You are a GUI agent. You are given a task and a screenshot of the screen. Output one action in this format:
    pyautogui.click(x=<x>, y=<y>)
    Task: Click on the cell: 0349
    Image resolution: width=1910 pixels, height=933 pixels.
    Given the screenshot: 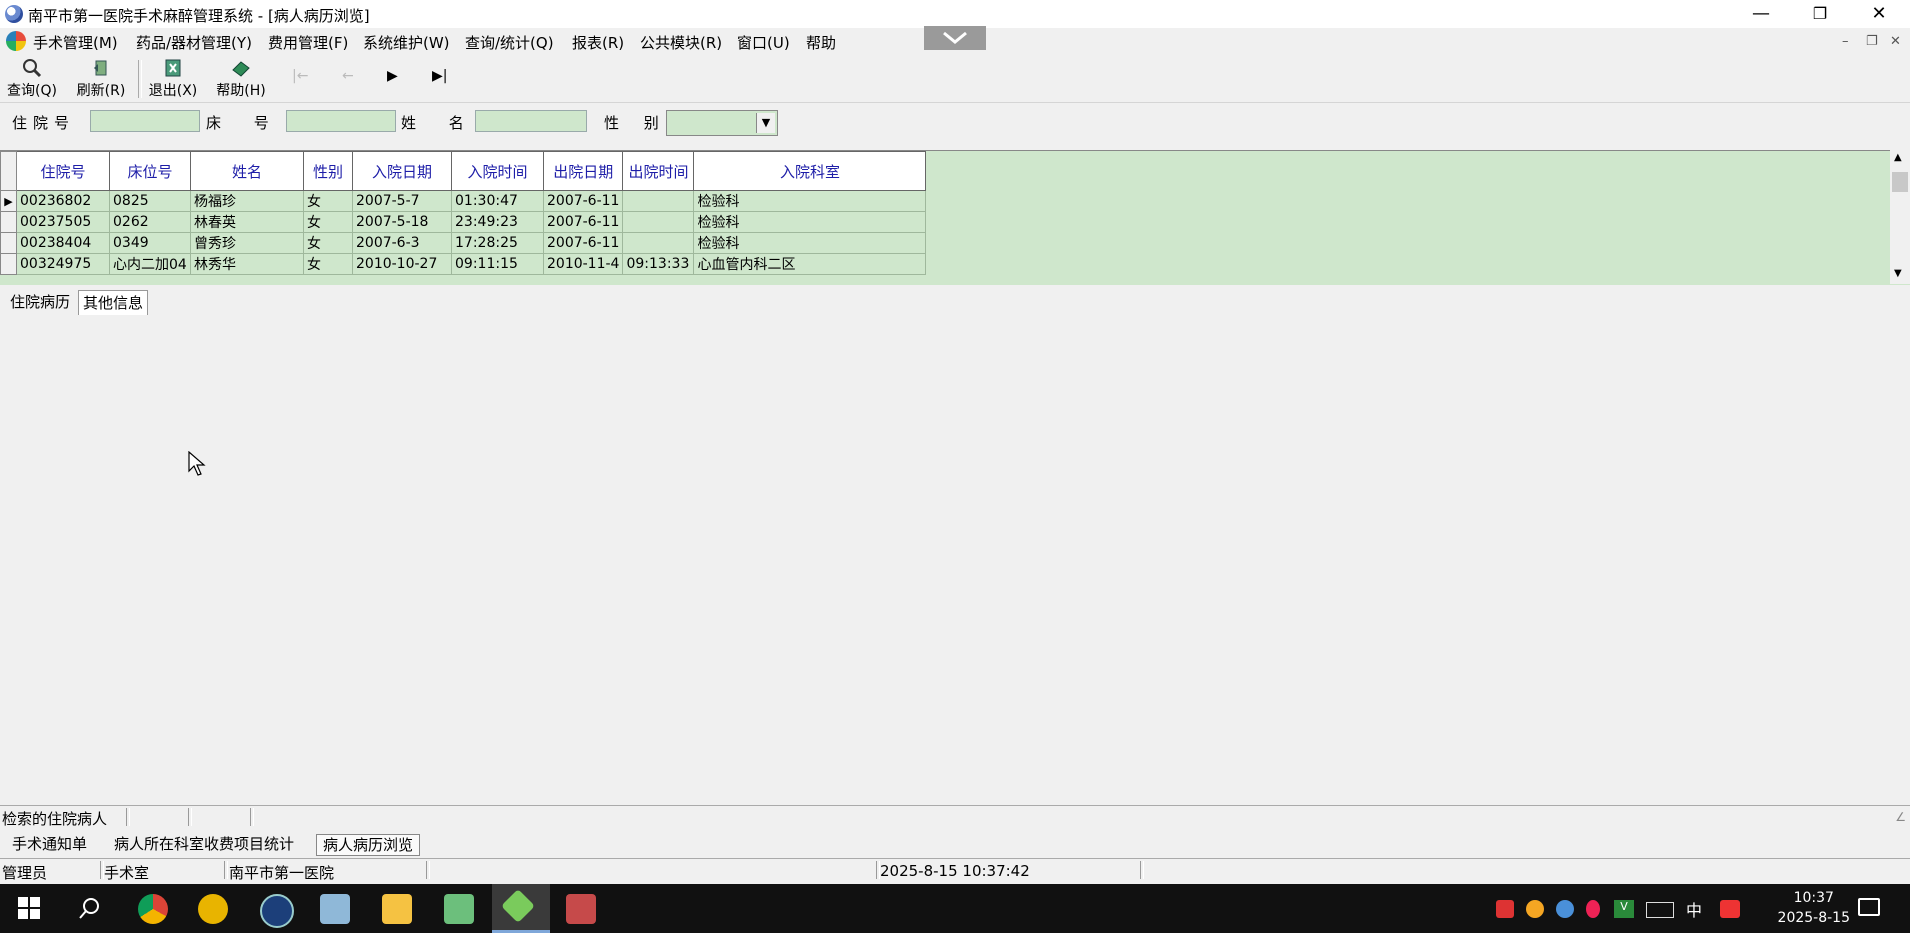 What is the action you would take?
    pyautogui.click(x=150, y=243)
    